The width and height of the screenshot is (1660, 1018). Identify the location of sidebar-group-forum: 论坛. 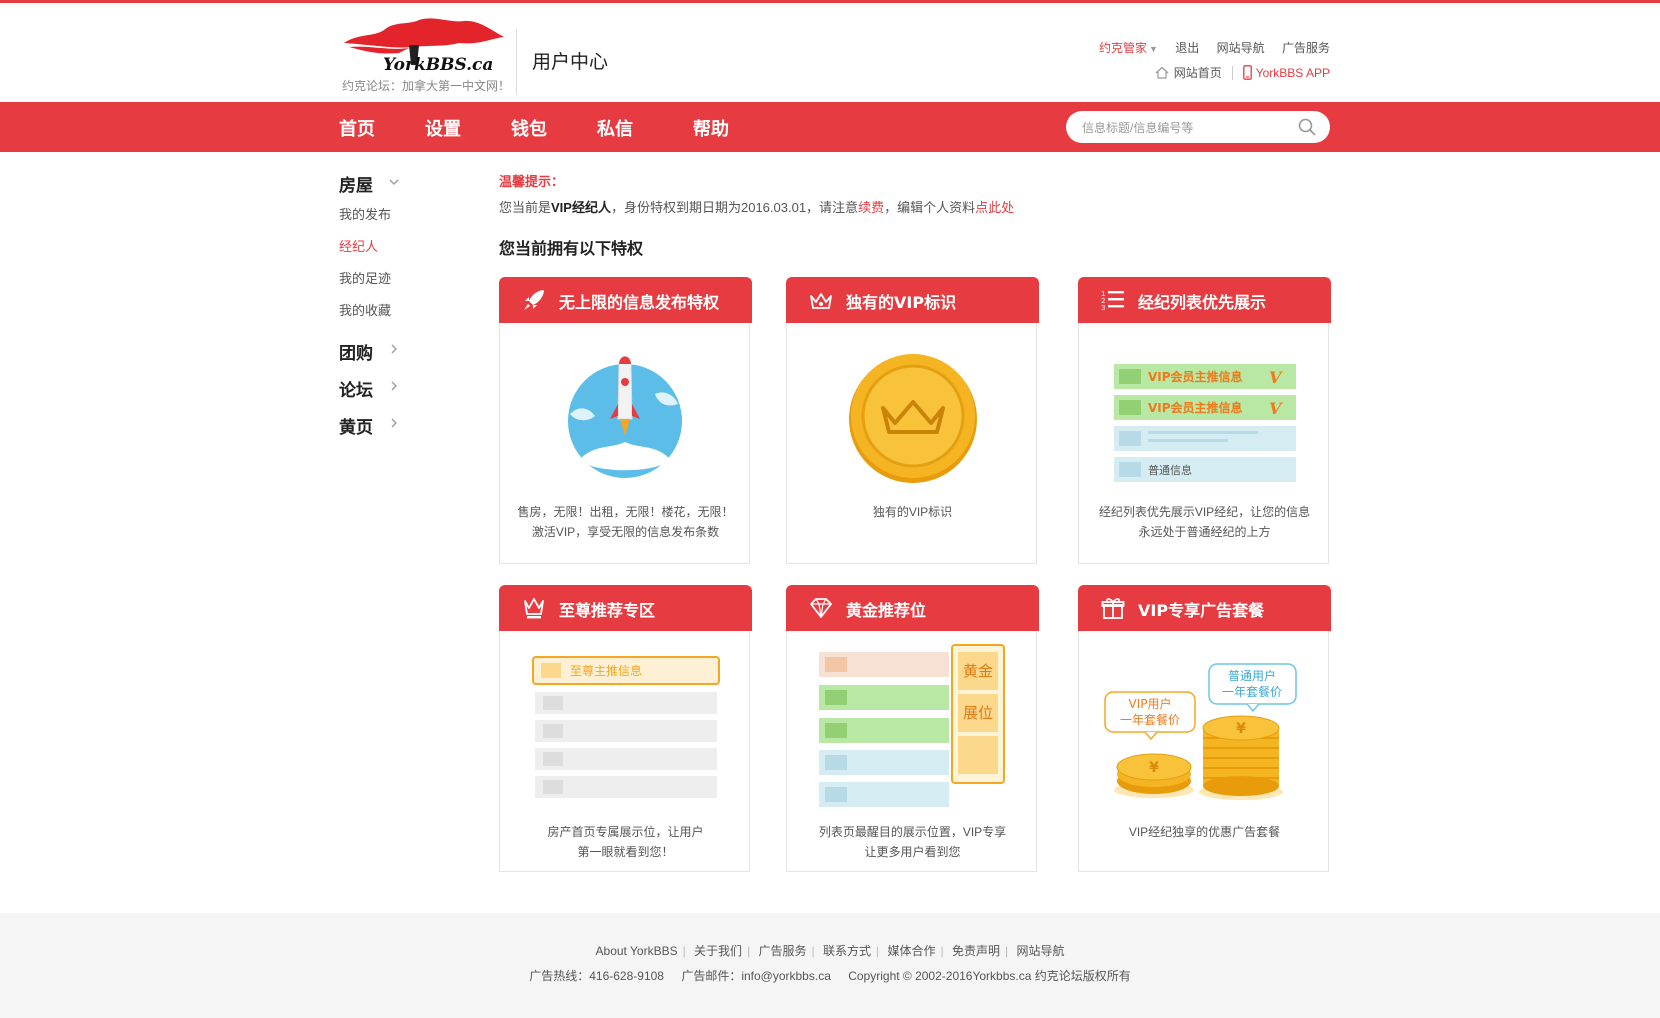
(356, 388).